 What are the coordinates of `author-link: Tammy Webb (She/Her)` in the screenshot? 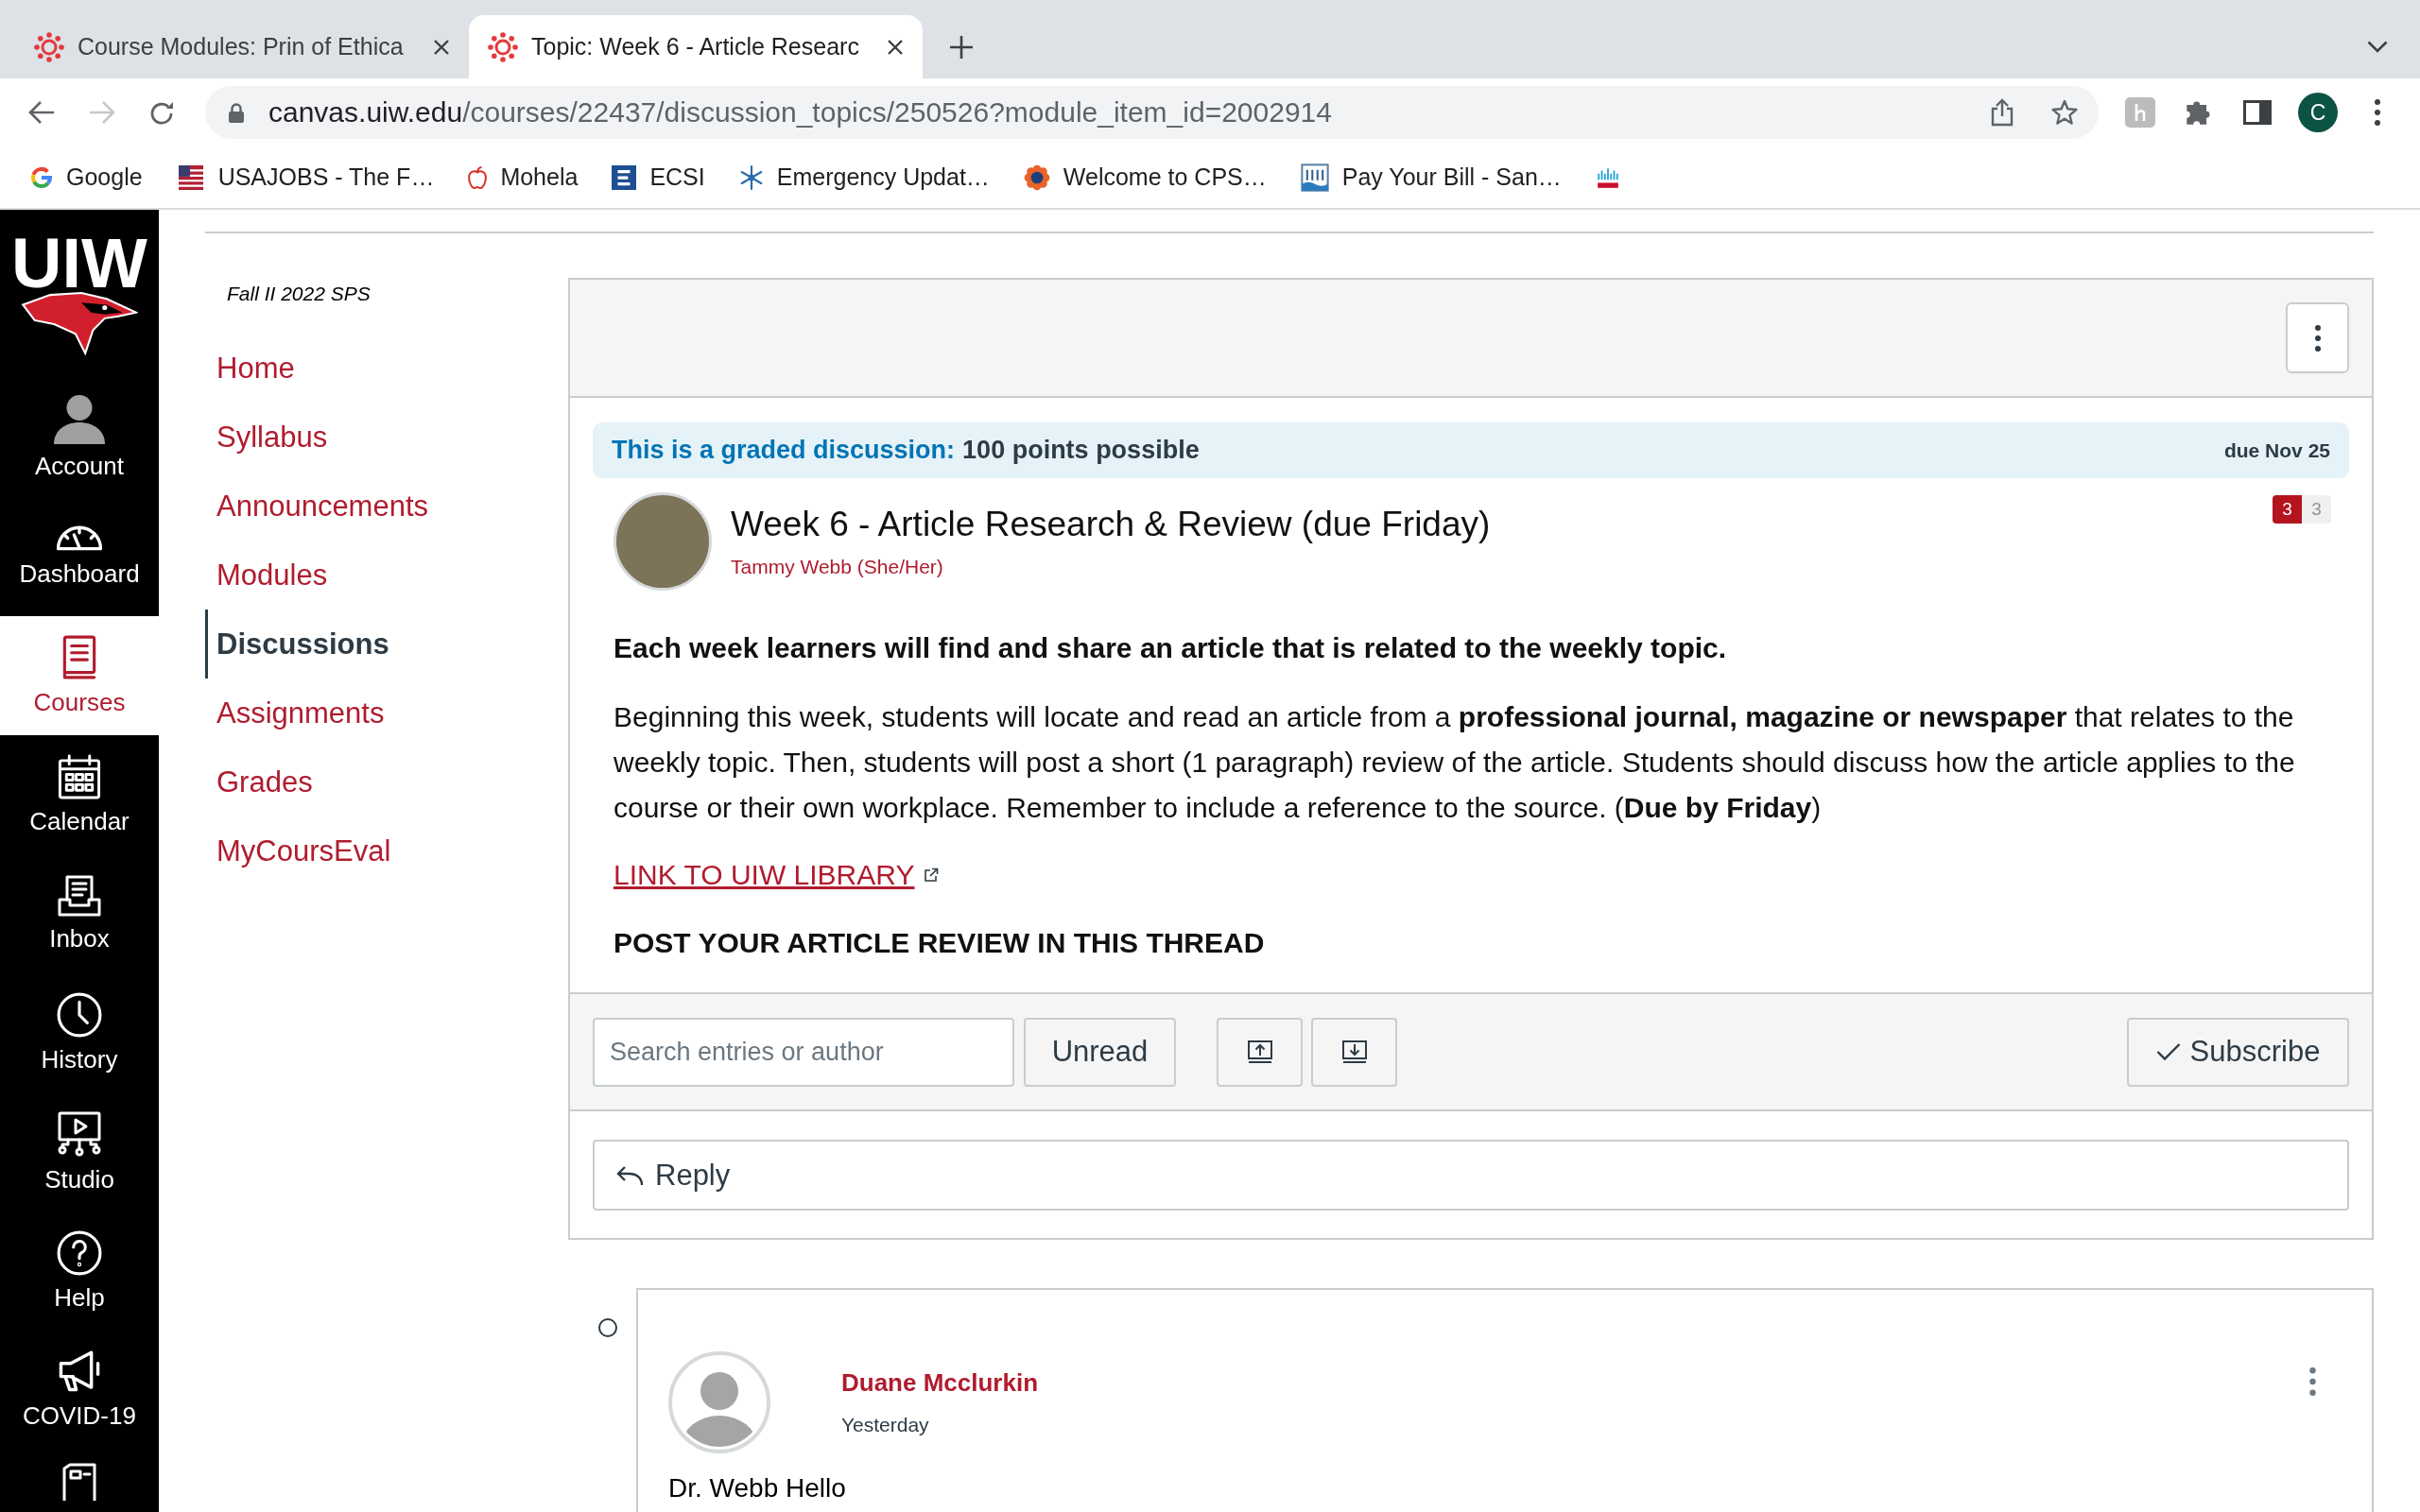 It's located at (837, 566).